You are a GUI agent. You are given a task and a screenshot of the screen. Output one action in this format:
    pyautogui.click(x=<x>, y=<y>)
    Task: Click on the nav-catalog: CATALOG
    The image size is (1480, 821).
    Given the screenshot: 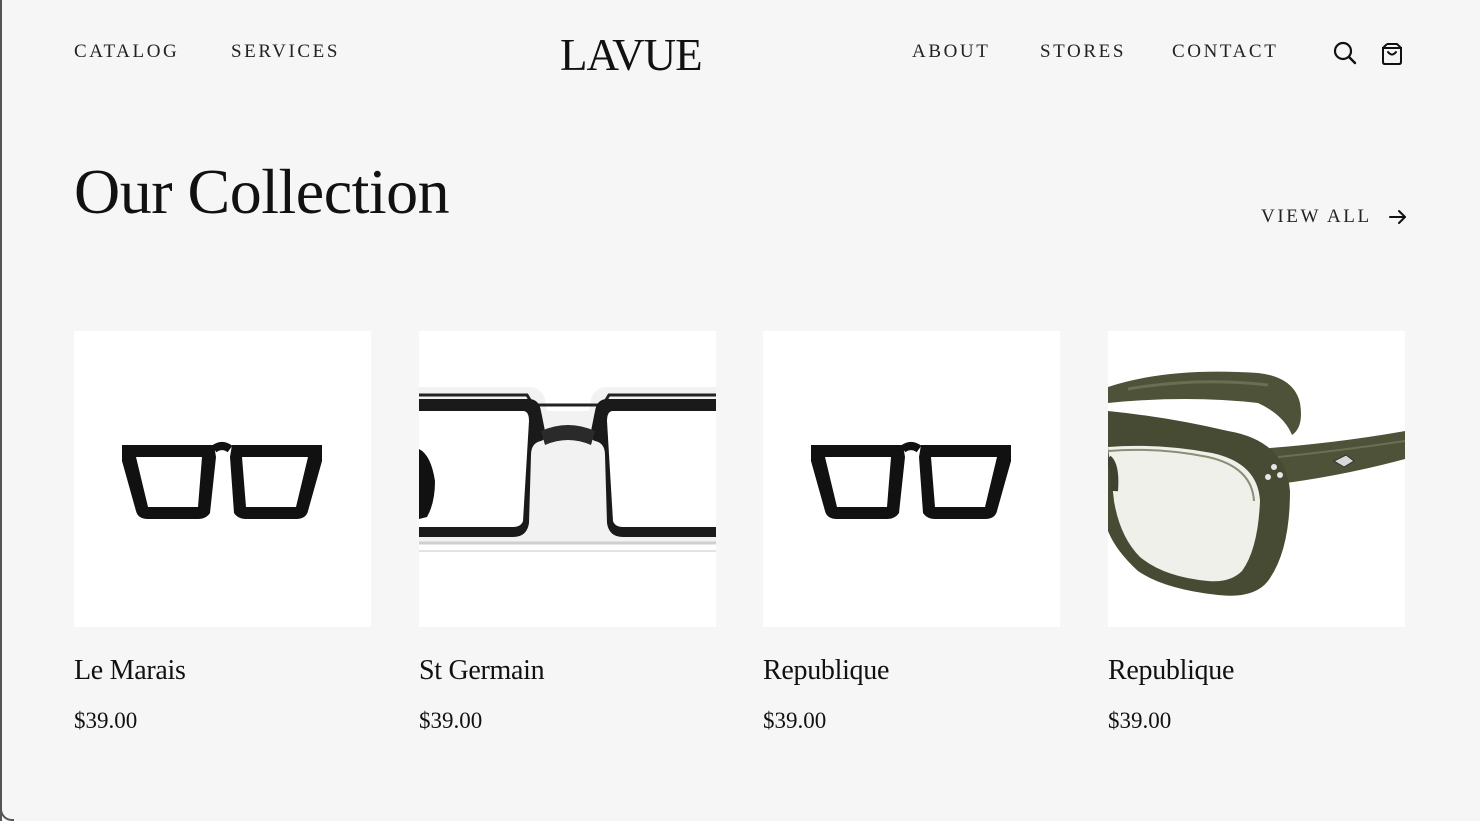 What is the action you would take?
    pyautogui.click(x=126, y=52)
    